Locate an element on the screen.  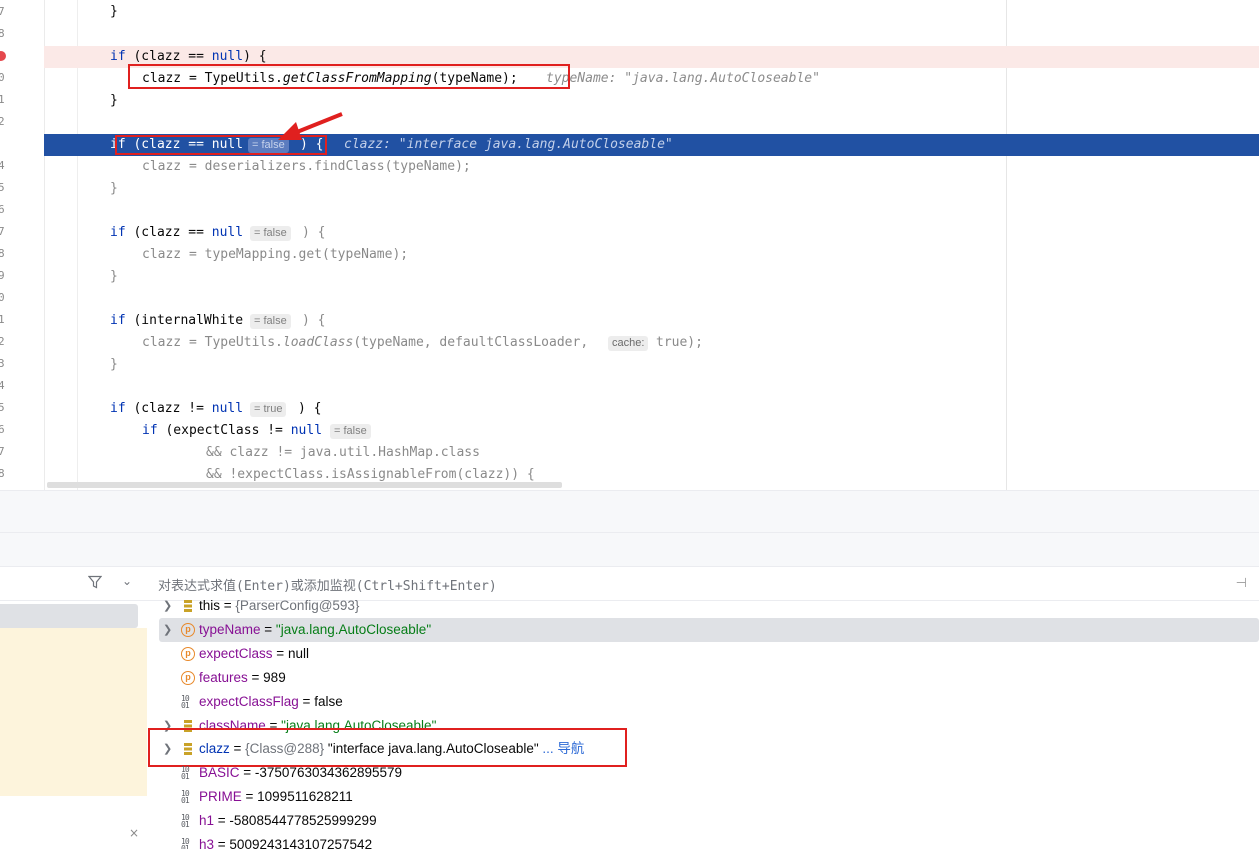
variable-text: PRIME = 1099511628211 is located at coordinates (276, 797).